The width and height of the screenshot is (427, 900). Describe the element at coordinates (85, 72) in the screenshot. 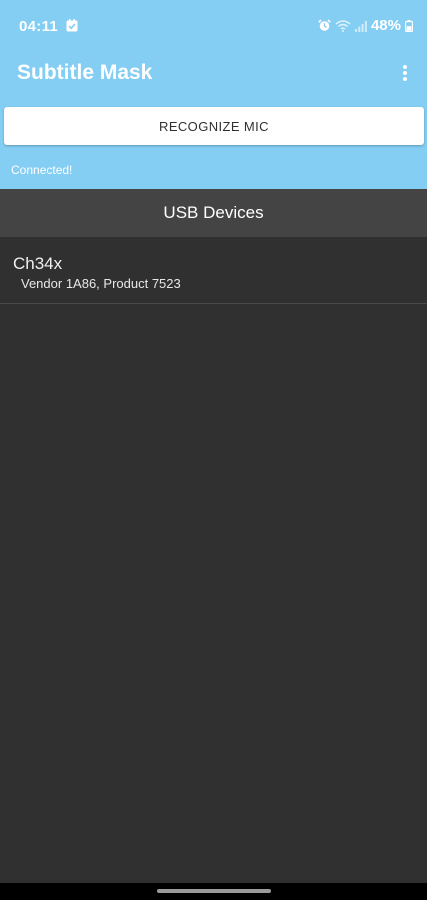

I see `app-title: Subtitle Mask` at that location.